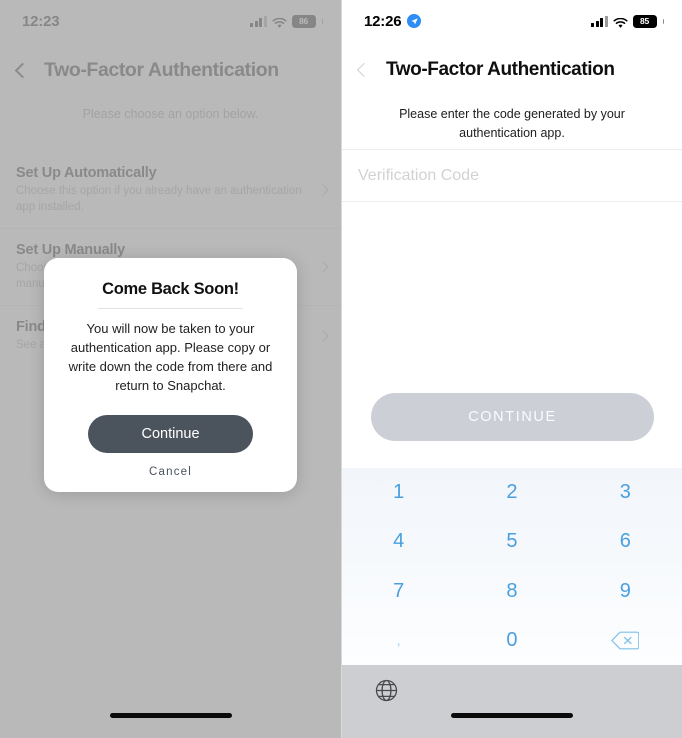 The height and width of the screenshot is (738, 682). What do you see at coordinates (512, 417) in the screenshot?
I see `continue-button: CONTINUE` at bounding box center [512, 417].